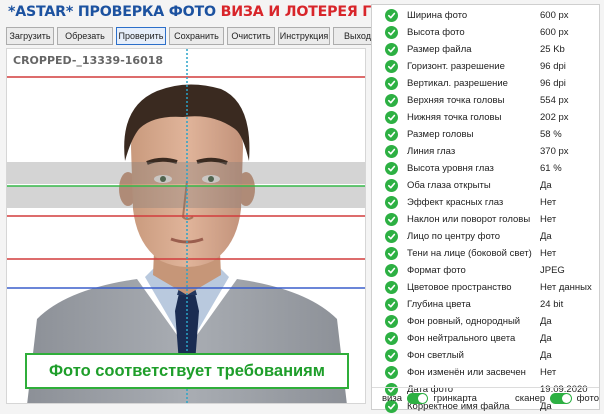 Image resolution: width=604 pixels, height=414 pixels. I want to click on clear-button: Очистить, so click(251, 36).